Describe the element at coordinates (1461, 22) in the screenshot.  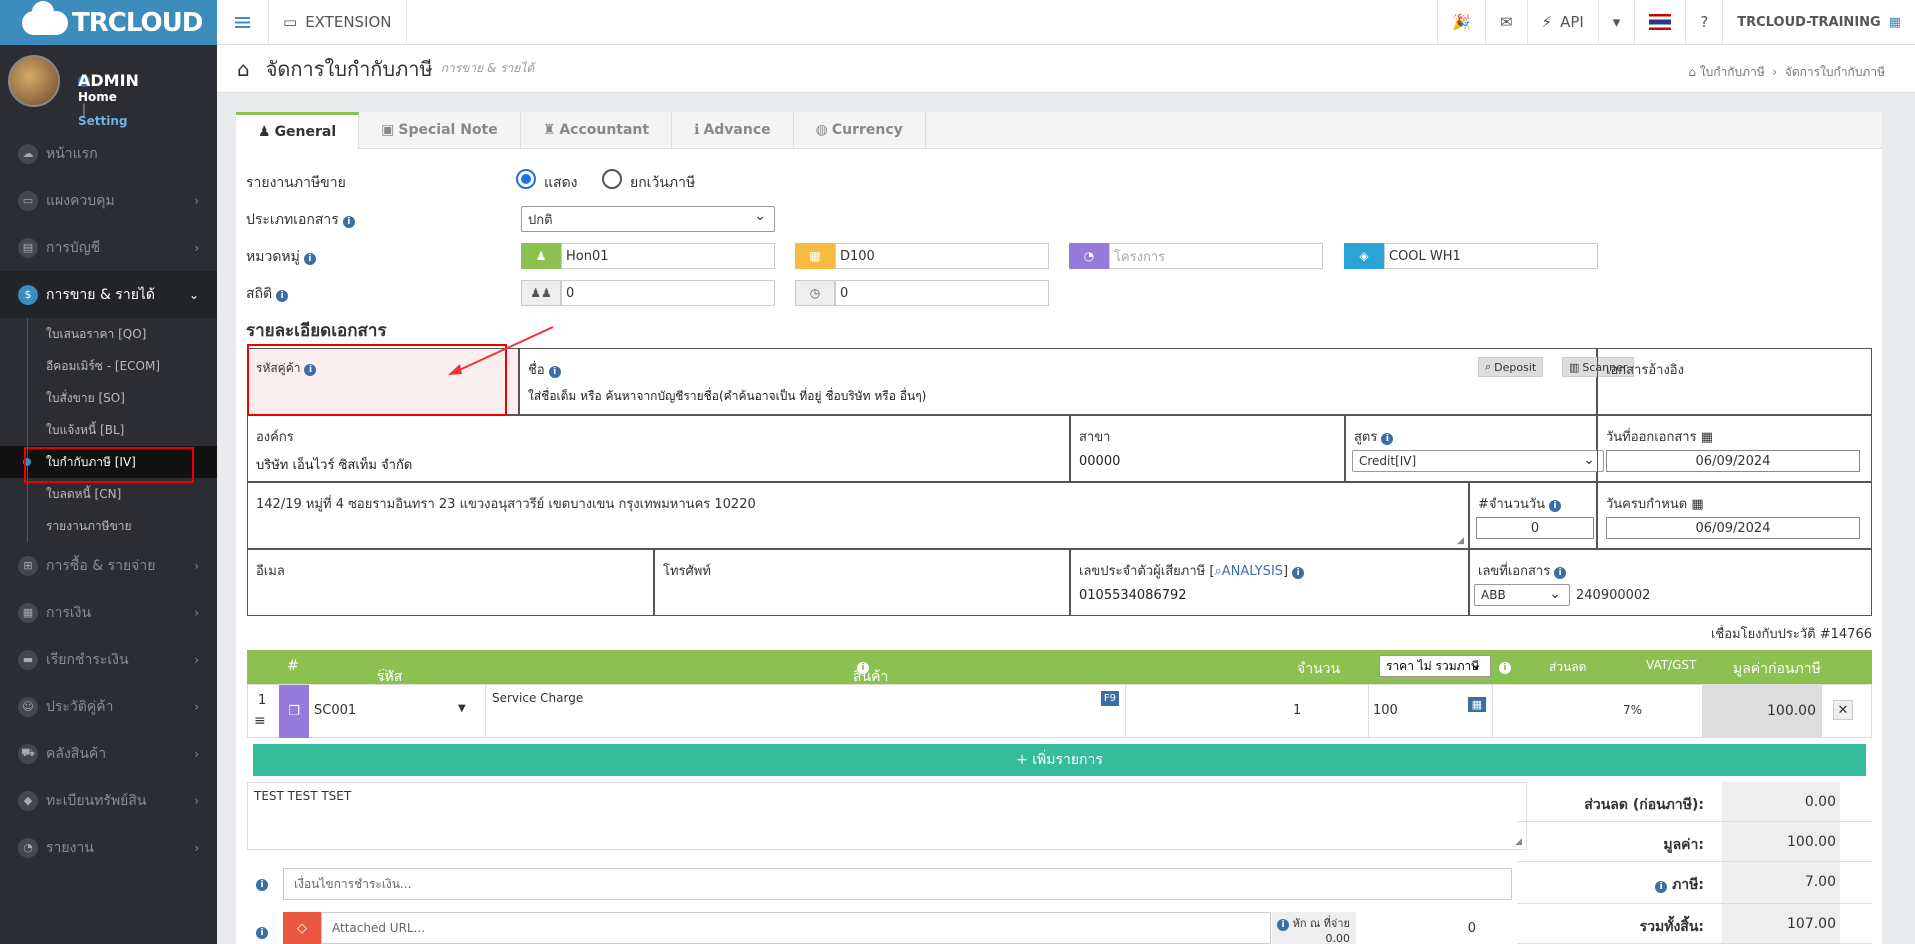
I see `party-icon: 🎉` at that location.